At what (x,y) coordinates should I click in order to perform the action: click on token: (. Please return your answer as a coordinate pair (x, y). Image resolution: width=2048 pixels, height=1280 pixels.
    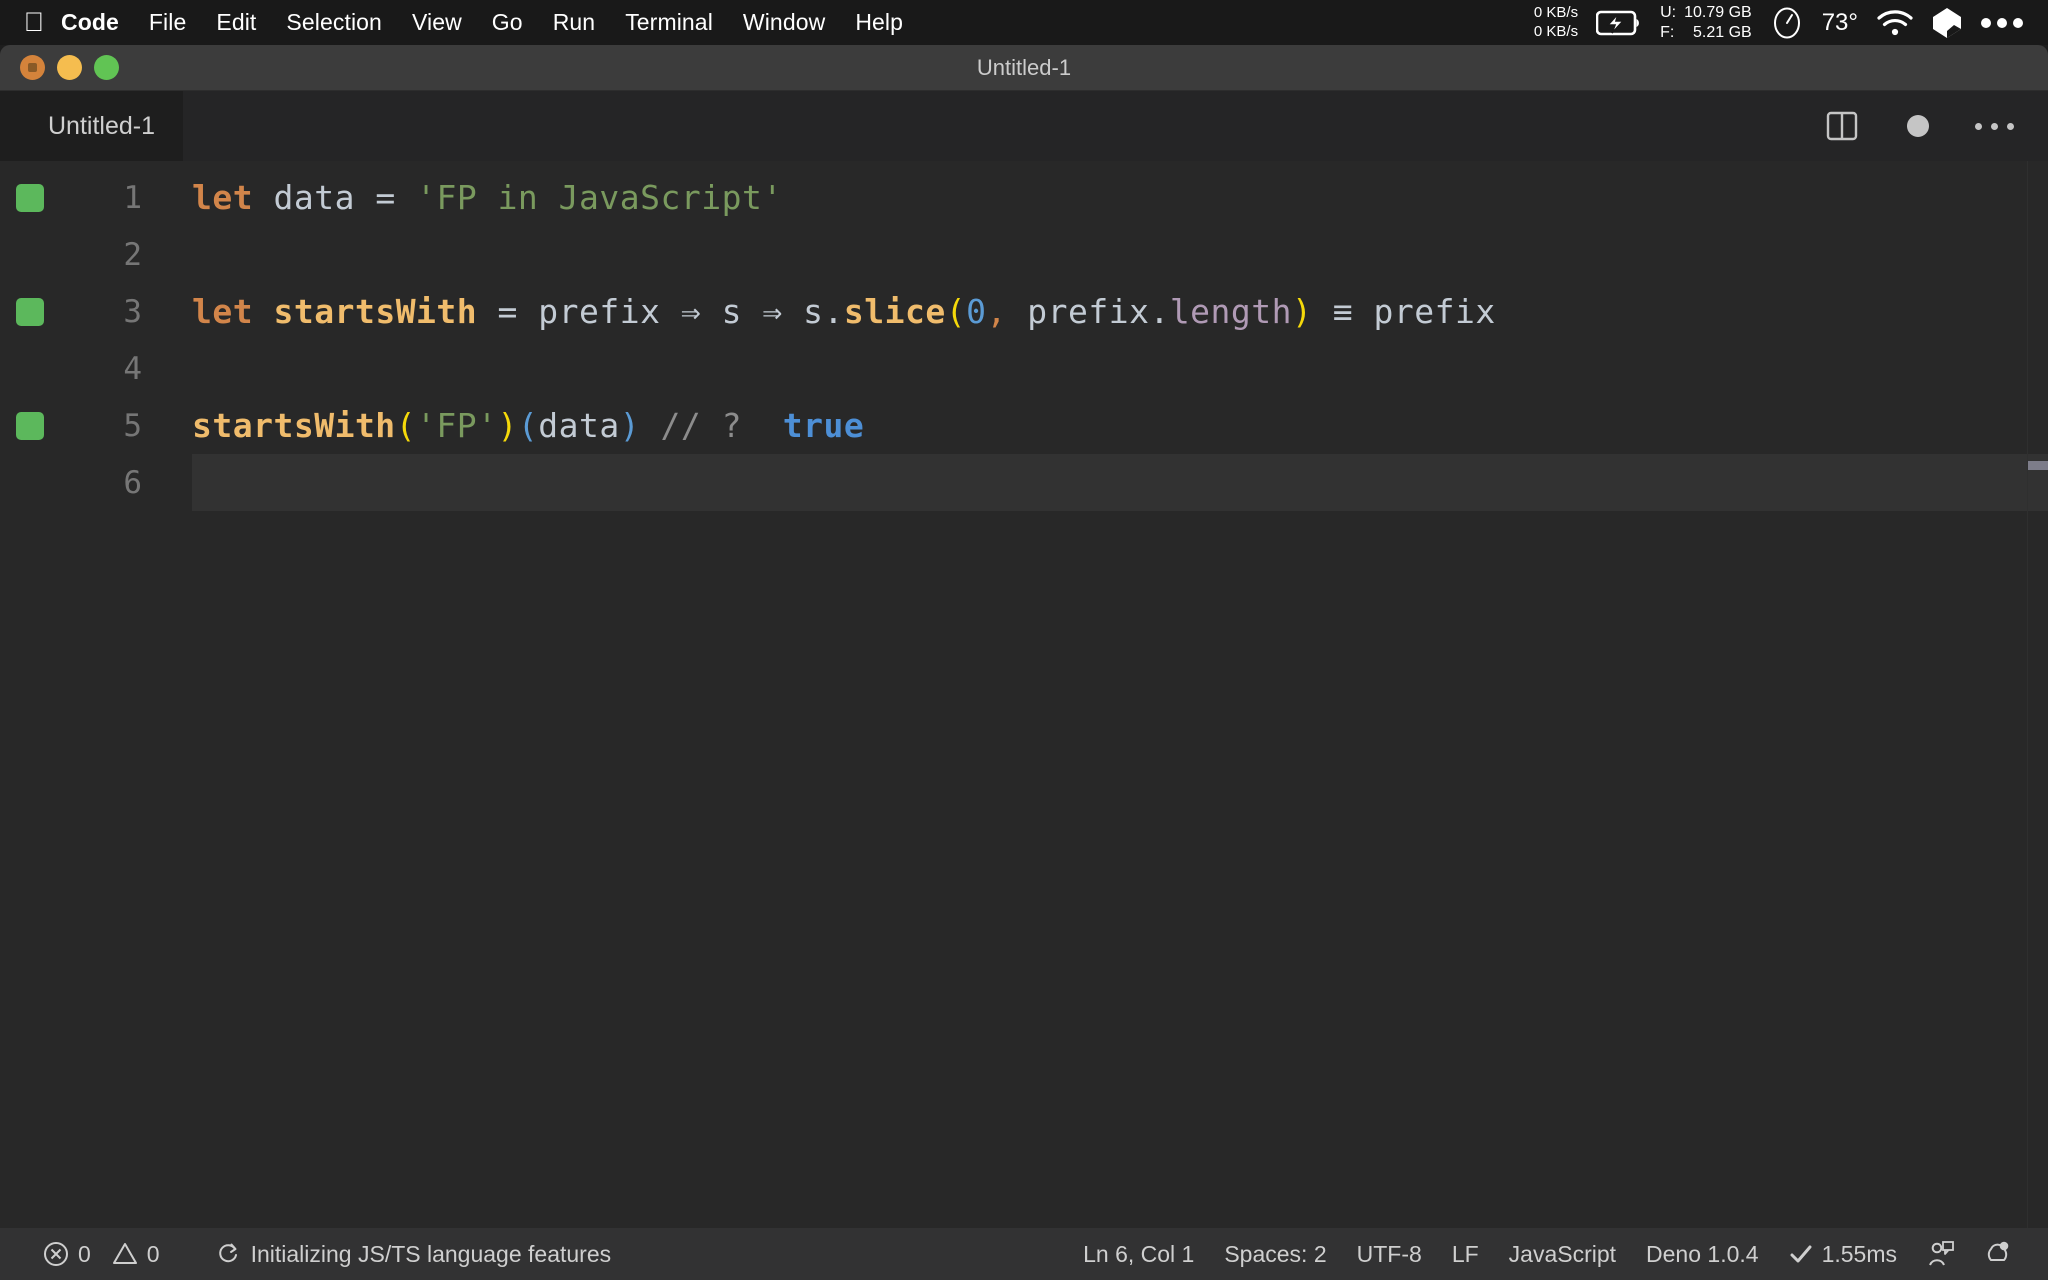
    Looking at the image, I should click on (528, 425).